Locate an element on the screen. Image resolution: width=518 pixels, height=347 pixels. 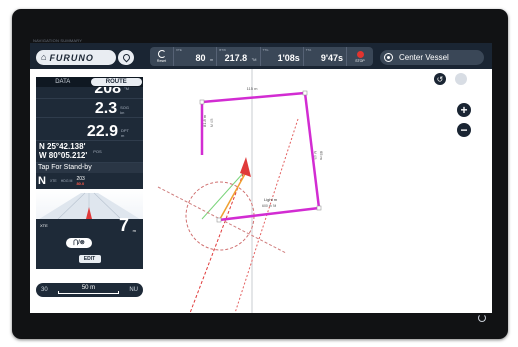
xte-row: N XTE HDG M 203 80.0 is located at coordinates (89, 181).